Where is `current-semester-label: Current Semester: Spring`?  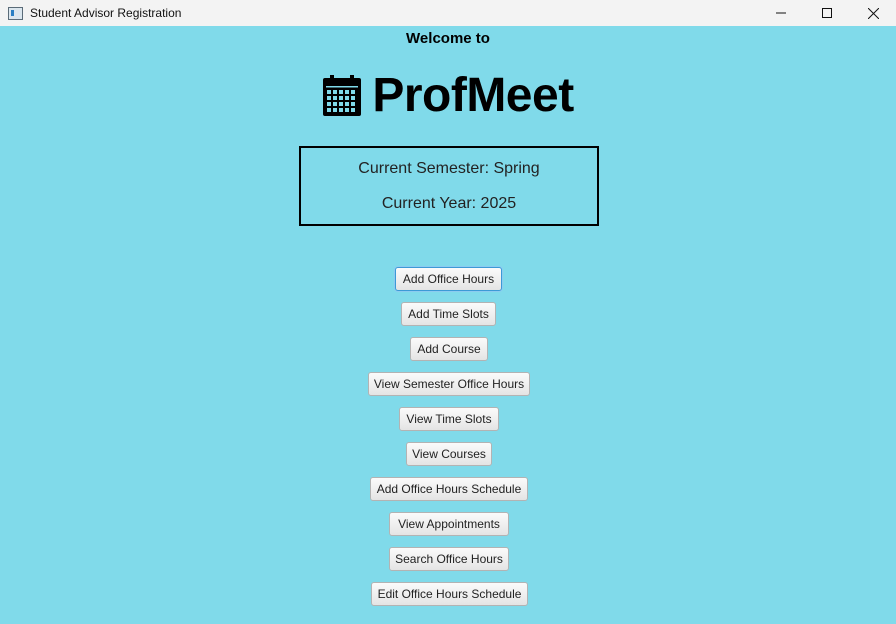
current-semester-label: Current Semester: Spring is located at coordinates (449, 168).